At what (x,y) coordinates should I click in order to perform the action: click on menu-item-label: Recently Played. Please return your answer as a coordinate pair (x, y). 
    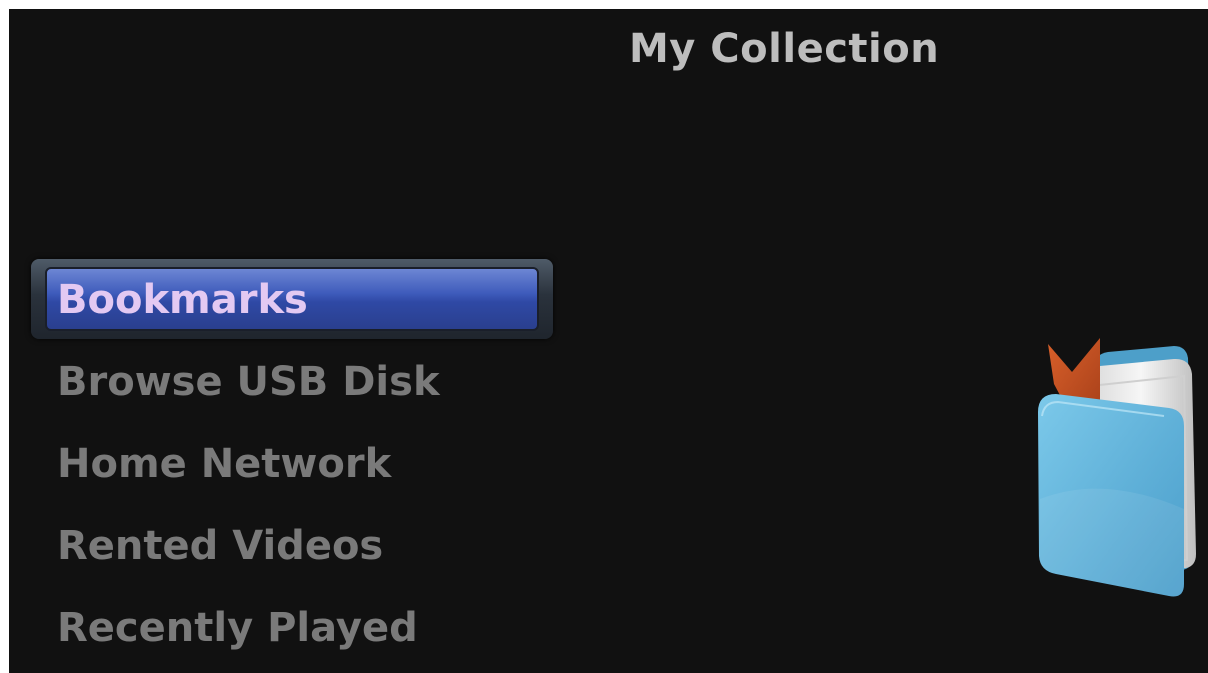
    Looking at the image, I should click on (237, 628).